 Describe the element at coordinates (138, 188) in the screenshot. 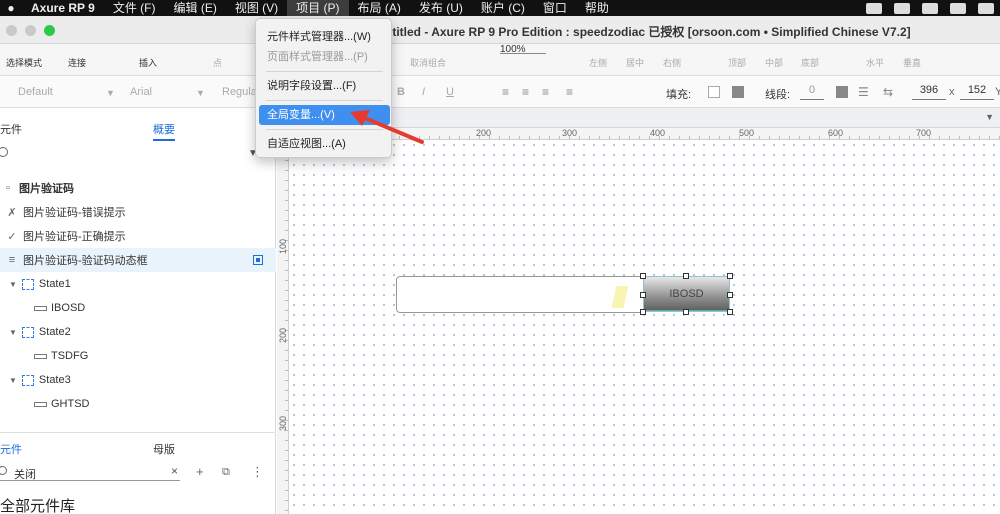

I see `tree-page-item: ▫ 图片验证码` at that location.